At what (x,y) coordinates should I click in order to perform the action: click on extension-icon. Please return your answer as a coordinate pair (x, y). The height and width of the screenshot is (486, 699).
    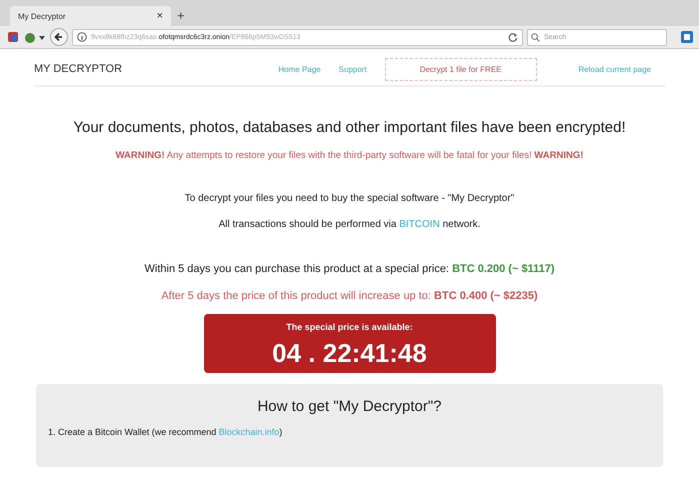
    Looking at the image, I should click on (687, 37).